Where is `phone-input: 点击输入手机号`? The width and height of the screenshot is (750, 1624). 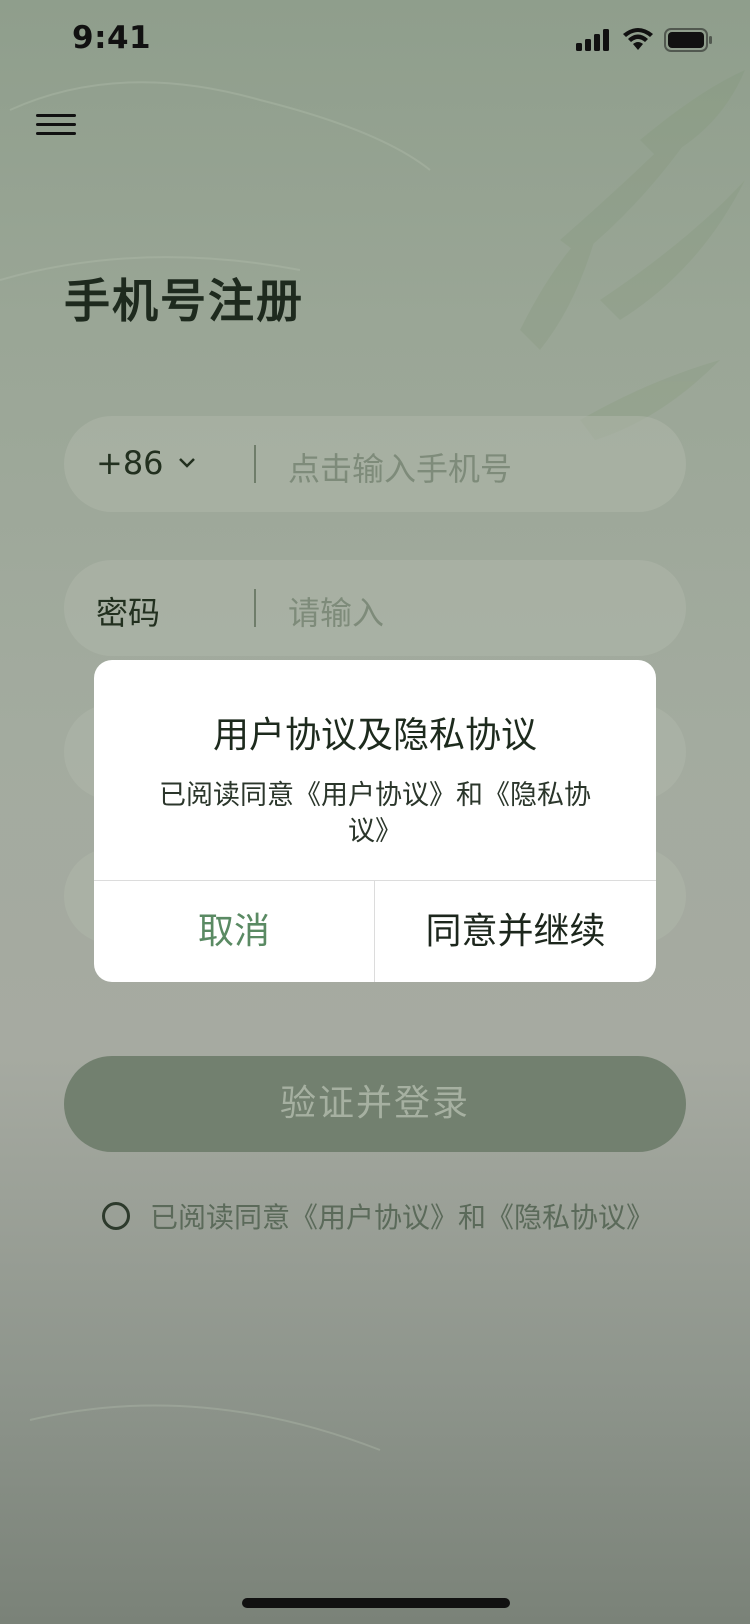 phone-input: 点击输入手机号 is located at coordinates (400, 467).